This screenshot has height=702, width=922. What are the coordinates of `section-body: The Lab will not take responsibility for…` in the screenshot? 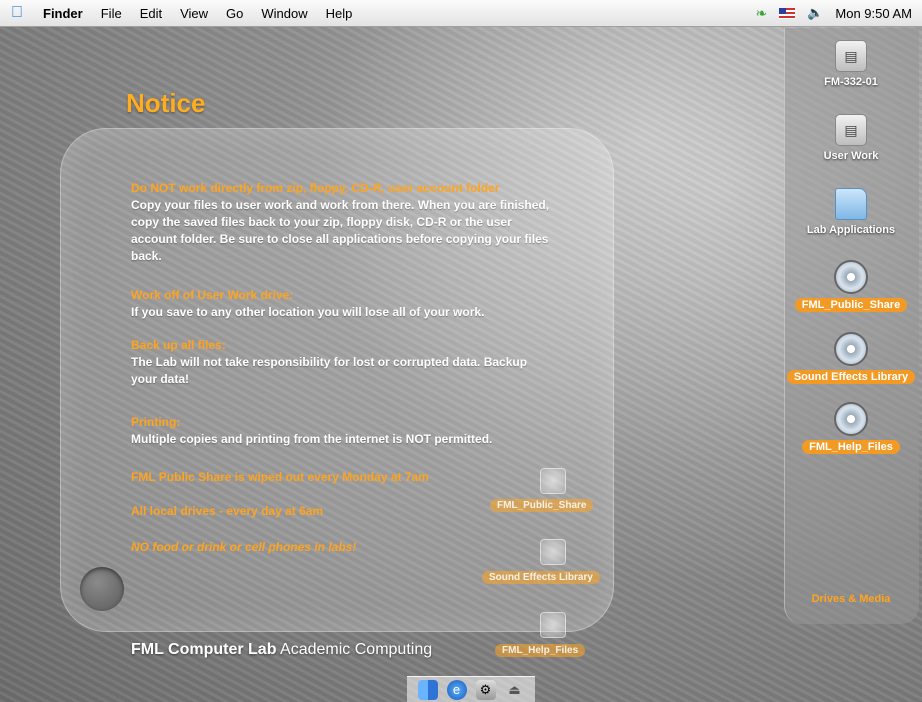 It's located at (329, 370).